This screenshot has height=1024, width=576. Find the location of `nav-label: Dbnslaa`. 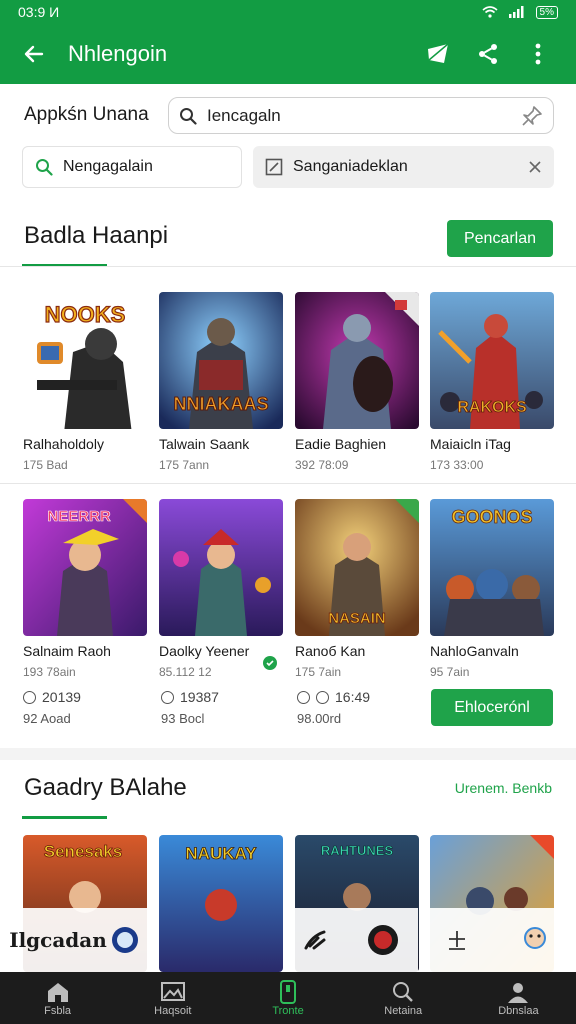

nav-label: Dbnslaa is located at coordinates (518, 1011).